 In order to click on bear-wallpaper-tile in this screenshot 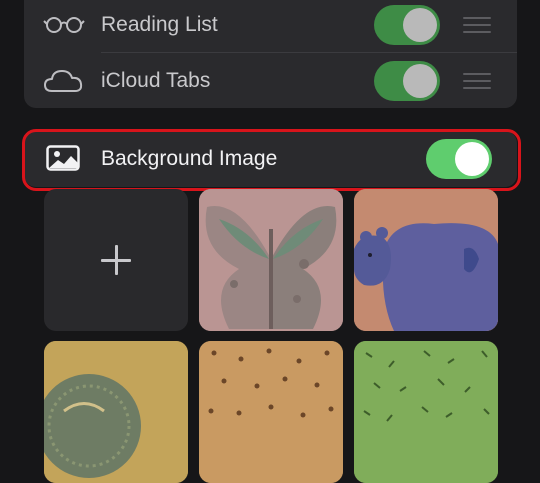, I will do `click(426, 260)`.